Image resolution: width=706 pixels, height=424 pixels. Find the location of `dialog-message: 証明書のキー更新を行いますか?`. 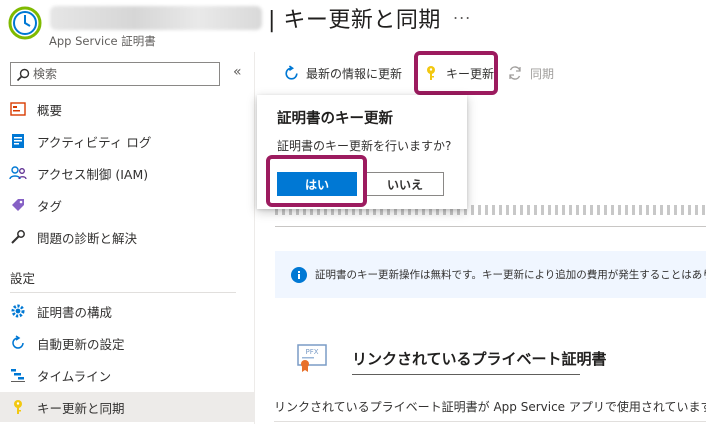

dialog-message: 証明書のキー更新を行いますか? is located at coordinates (364, 146).